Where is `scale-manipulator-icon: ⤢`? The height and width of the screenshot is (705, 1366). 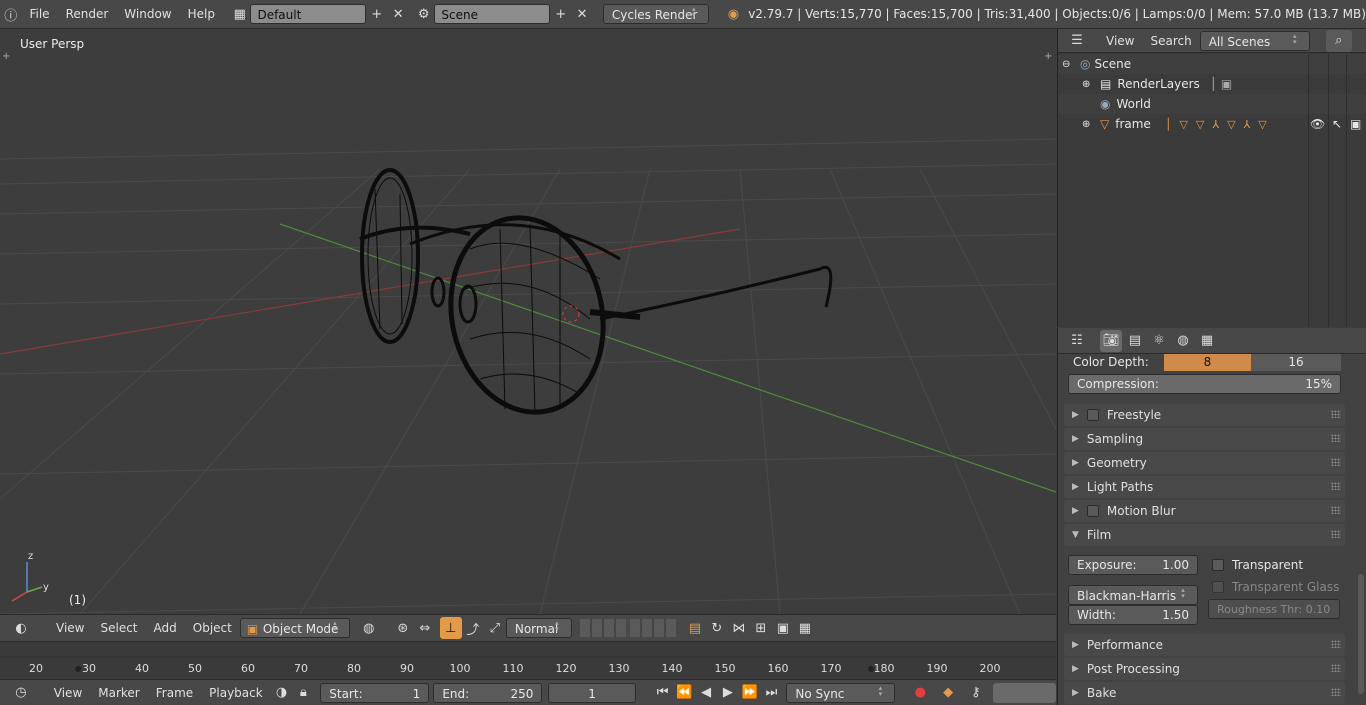 scale-manipulator-icon: ⤢ is located at coordinates (495, 628).